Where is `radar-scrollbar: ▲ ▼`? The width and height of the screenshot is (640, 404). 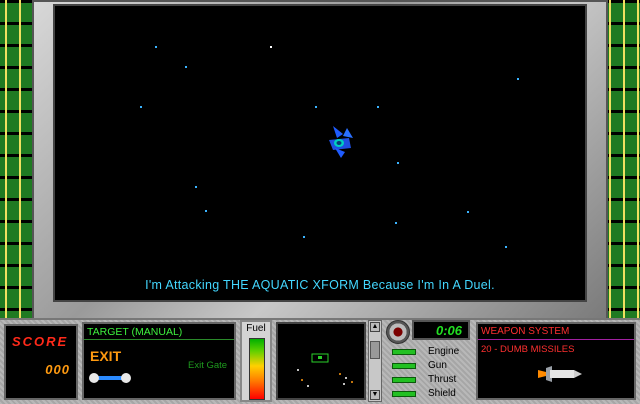 radar-scrollbar: ▲ ▼ is located at coordinates (375, 361).